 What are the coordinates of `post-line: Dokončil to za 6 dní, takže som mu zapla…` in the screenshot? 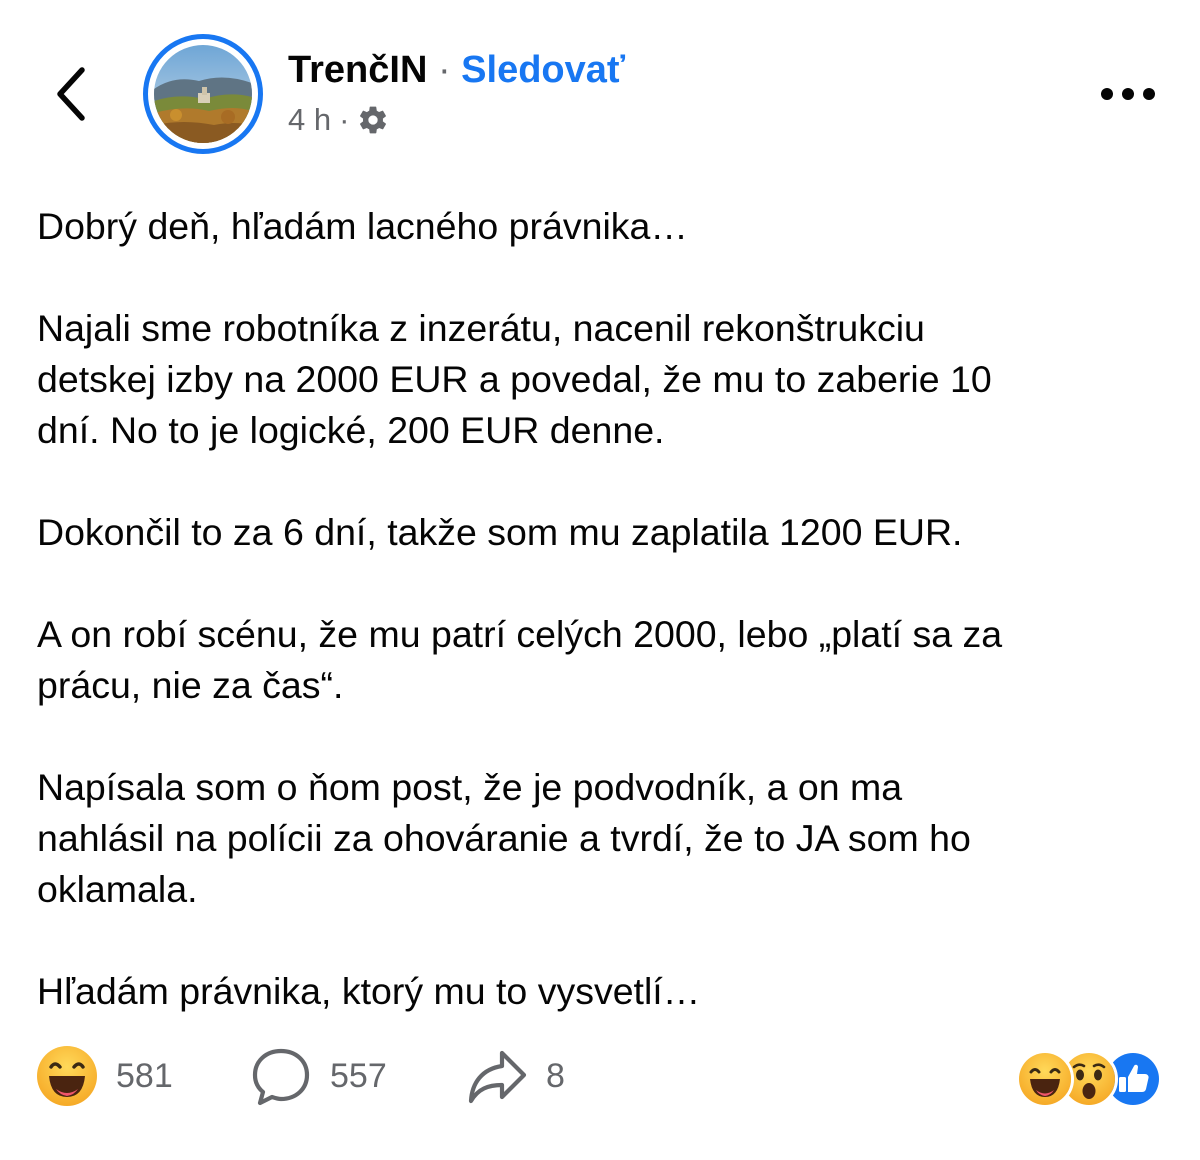 It's located at (500, 532).